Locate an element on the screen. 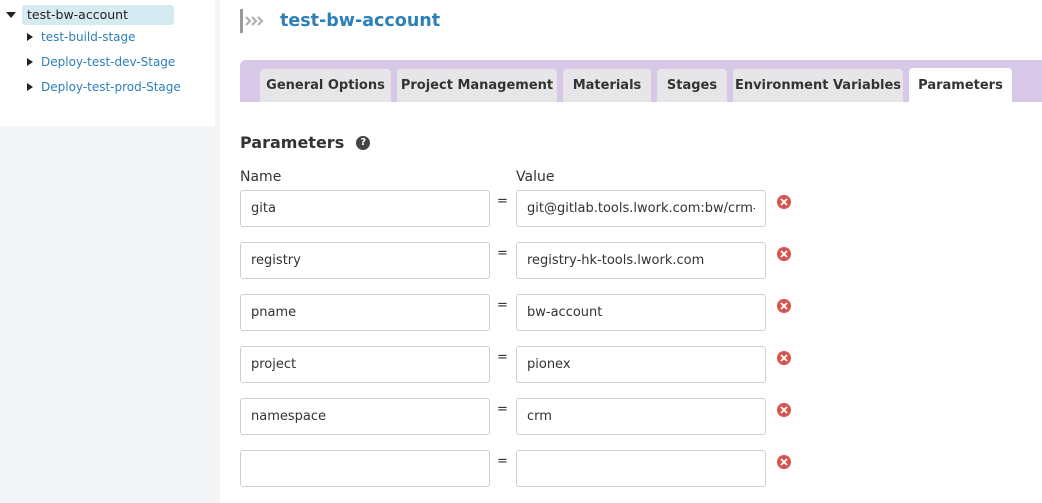 The height and width of the screenshot is (503, 1042). chevron-steps-icon is located at coordinates (253, 21).